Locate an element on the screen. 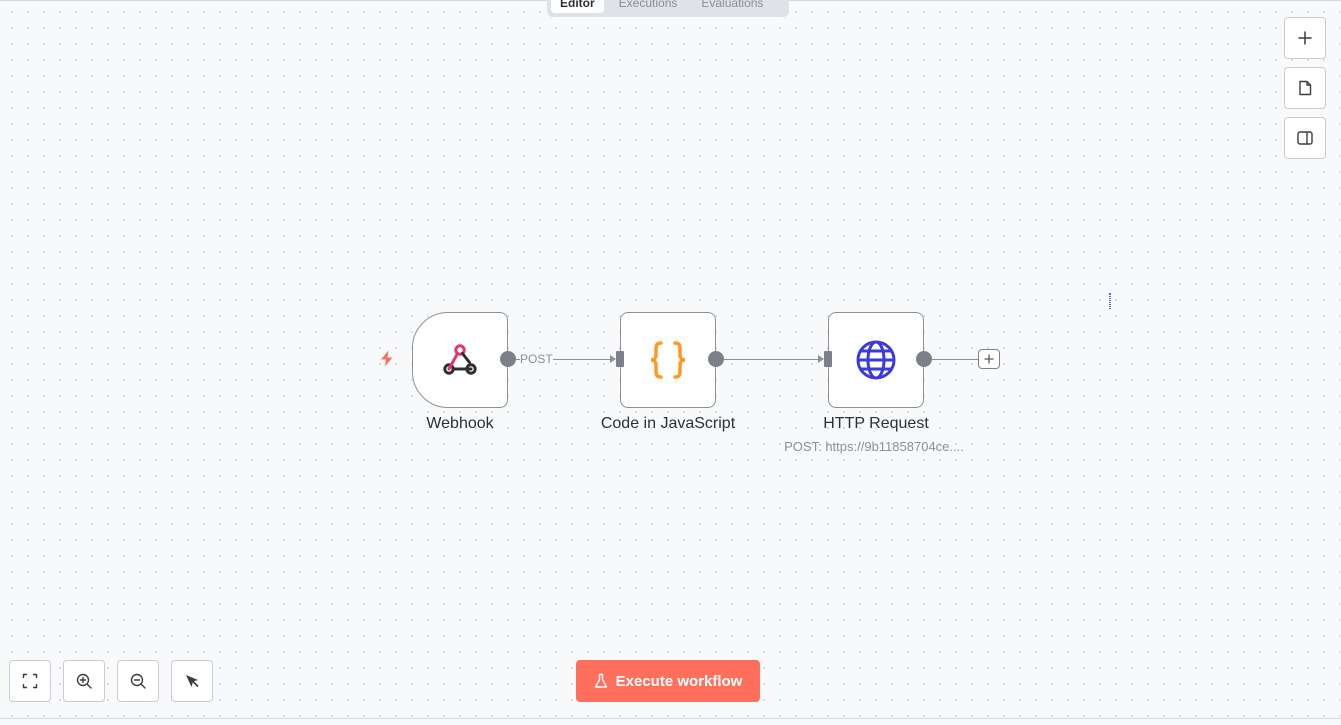  tab-executions: Executions is located at coordinates (648, 6).